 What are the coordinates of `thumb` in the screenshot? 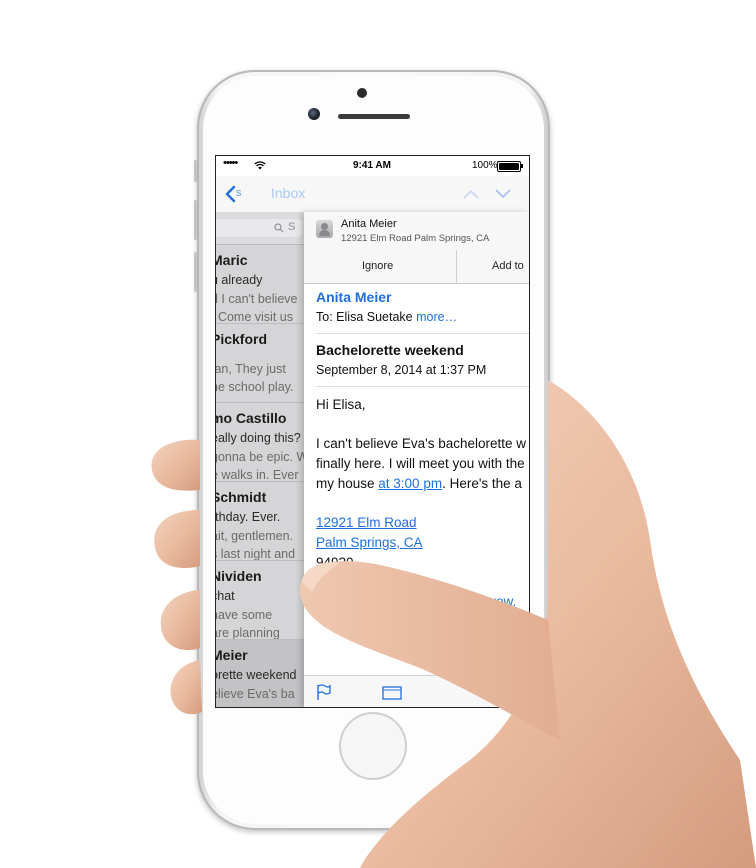 It's located at (430, 650).